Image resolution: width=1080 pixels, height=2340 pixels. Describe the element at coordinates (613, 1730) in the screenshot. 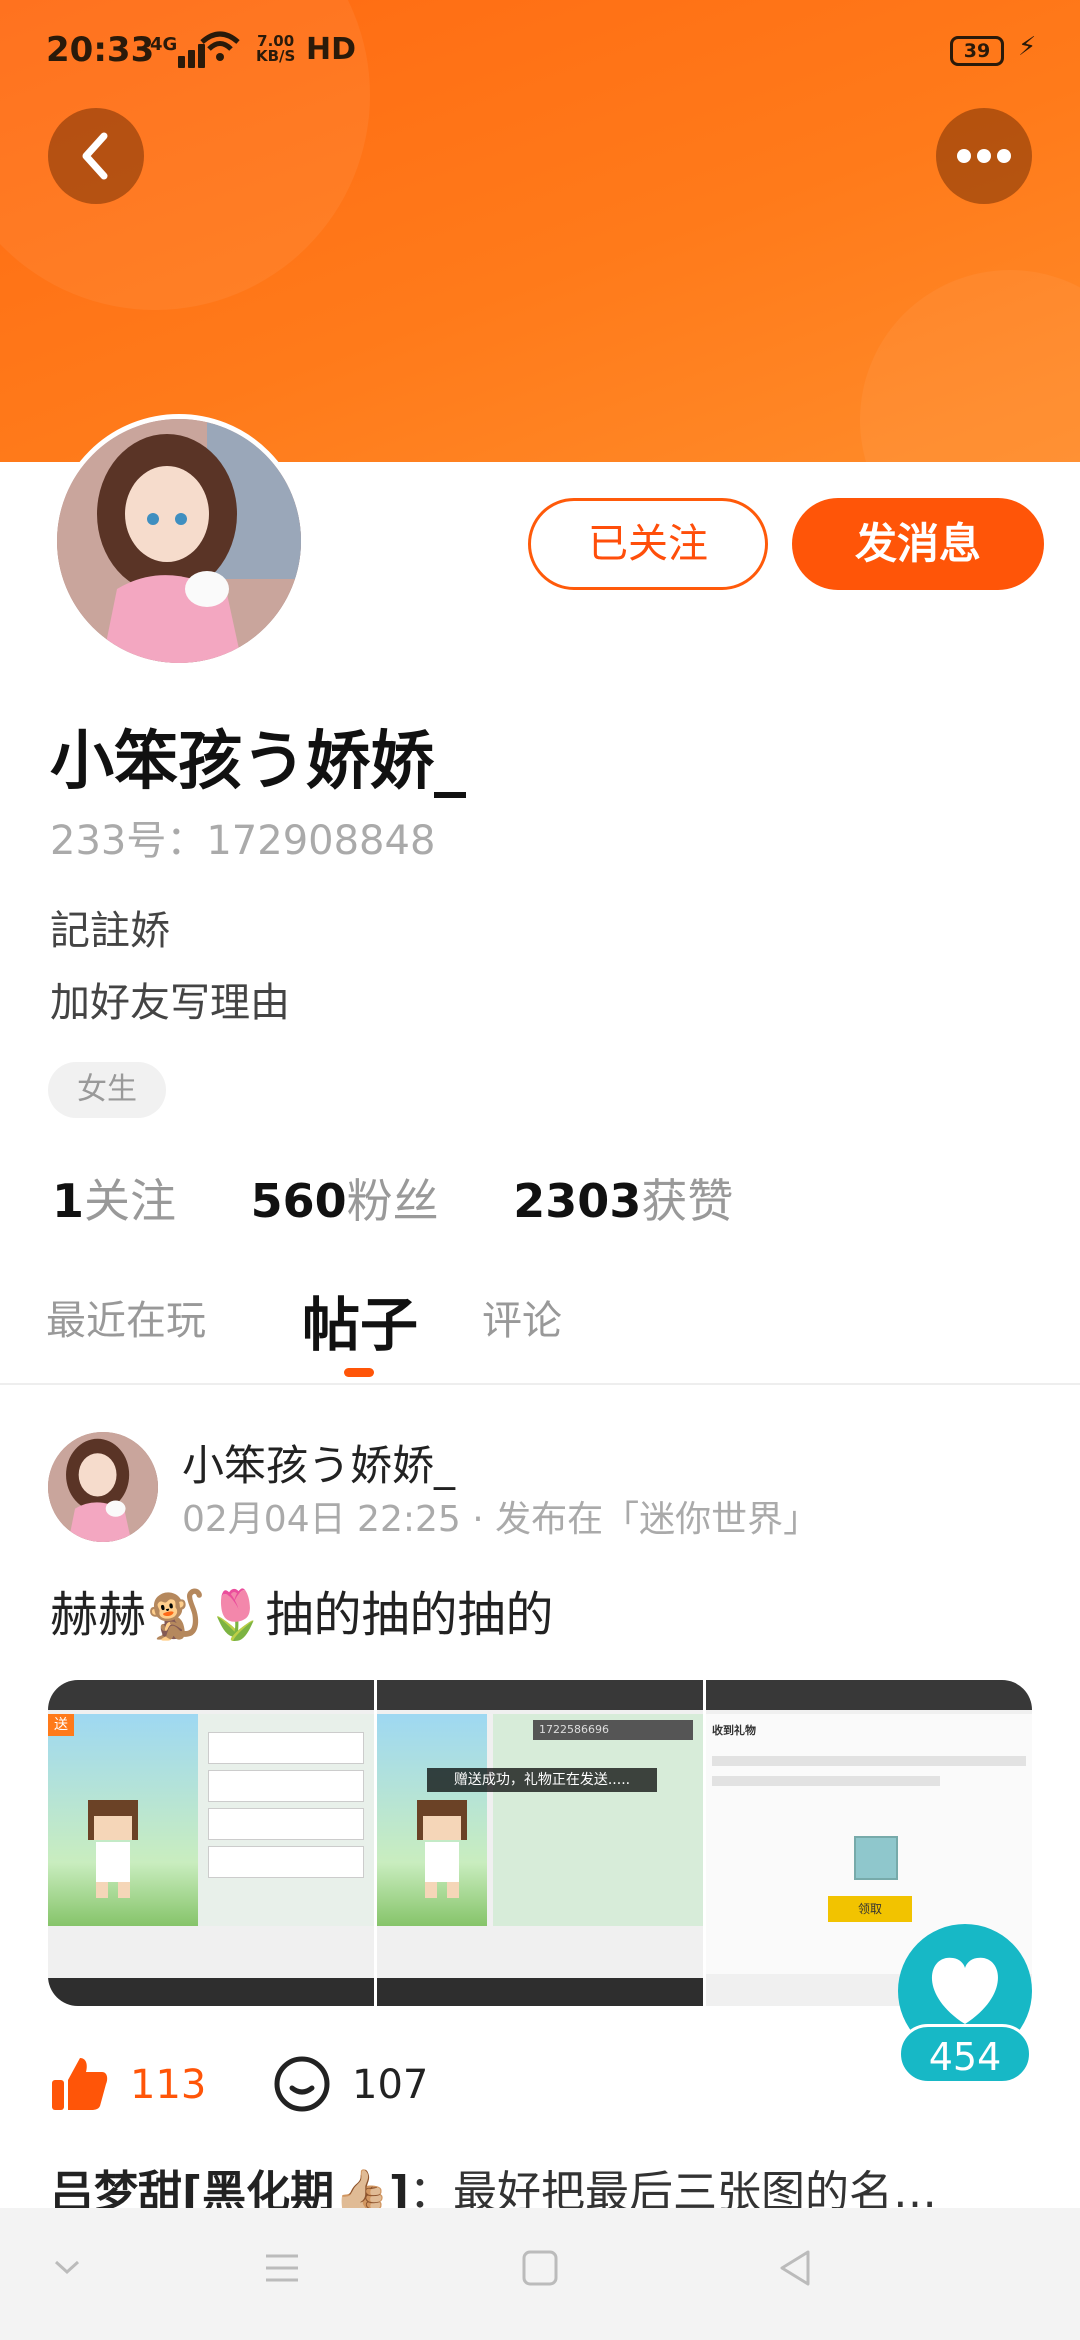

I see `image-header-text: 1722586696` at that location.